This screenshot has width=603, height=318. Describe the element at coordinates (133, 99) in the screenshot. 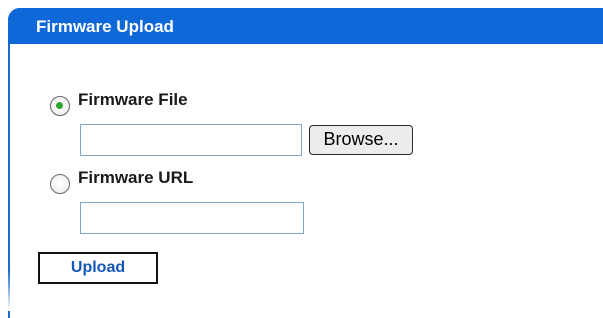

I see `firmware-file-label: Firmware File` at that location.